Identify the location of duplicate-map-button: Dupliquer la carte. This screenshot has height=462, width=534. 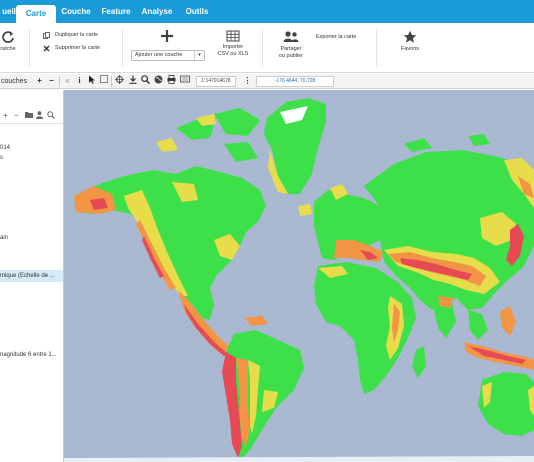
(70, 35).